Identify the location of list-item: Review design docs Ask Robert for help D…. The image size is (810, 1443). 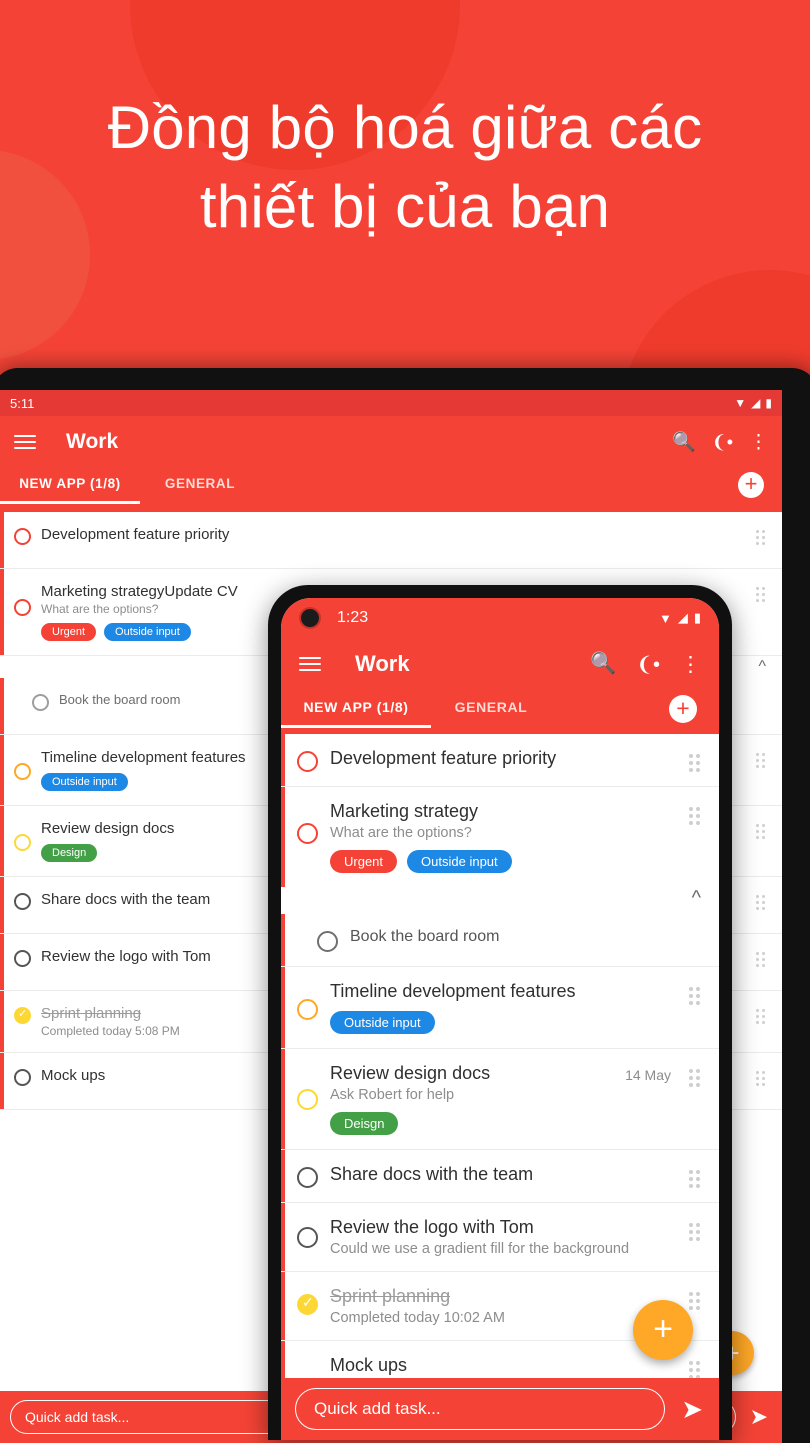
(500, 1099).